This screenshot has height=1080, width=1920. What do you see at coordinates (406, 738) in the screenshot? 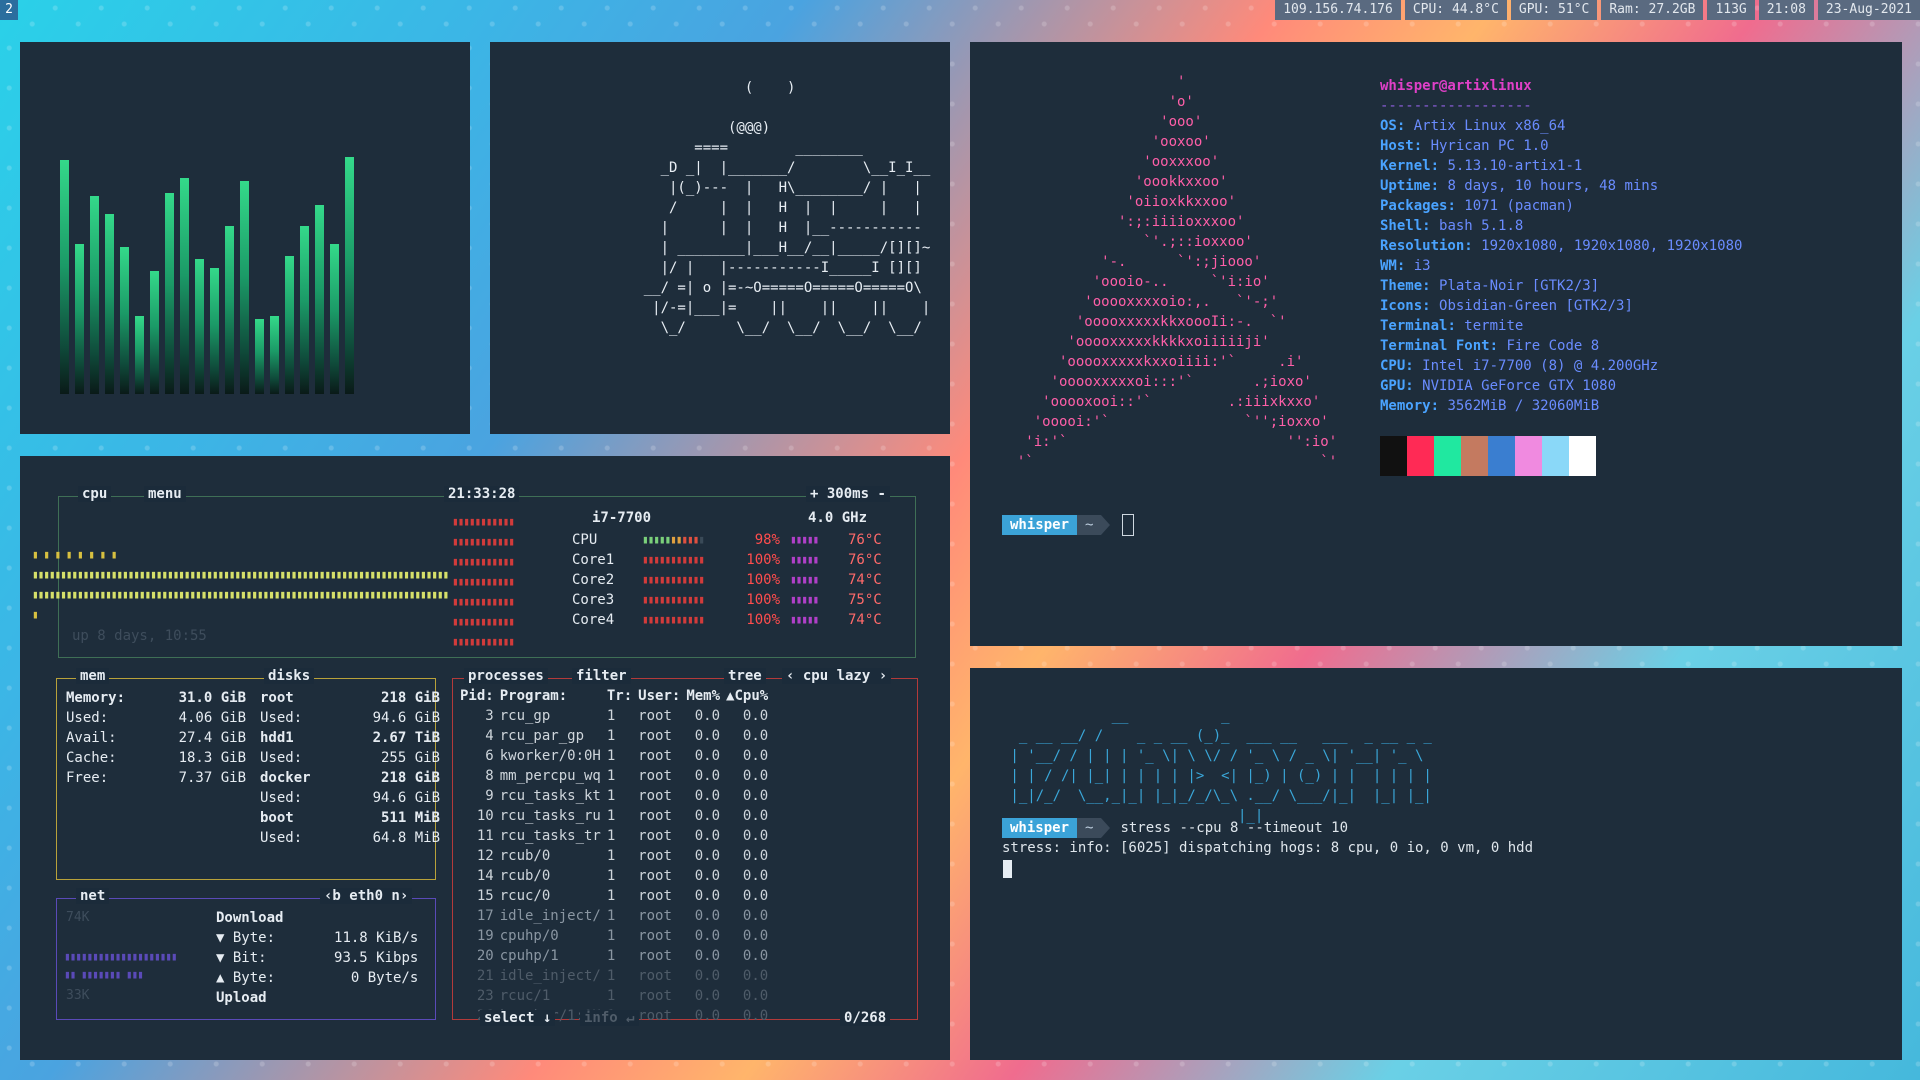
I see `disk-value: 2.67 TiB` at bounding box center [406, 738].